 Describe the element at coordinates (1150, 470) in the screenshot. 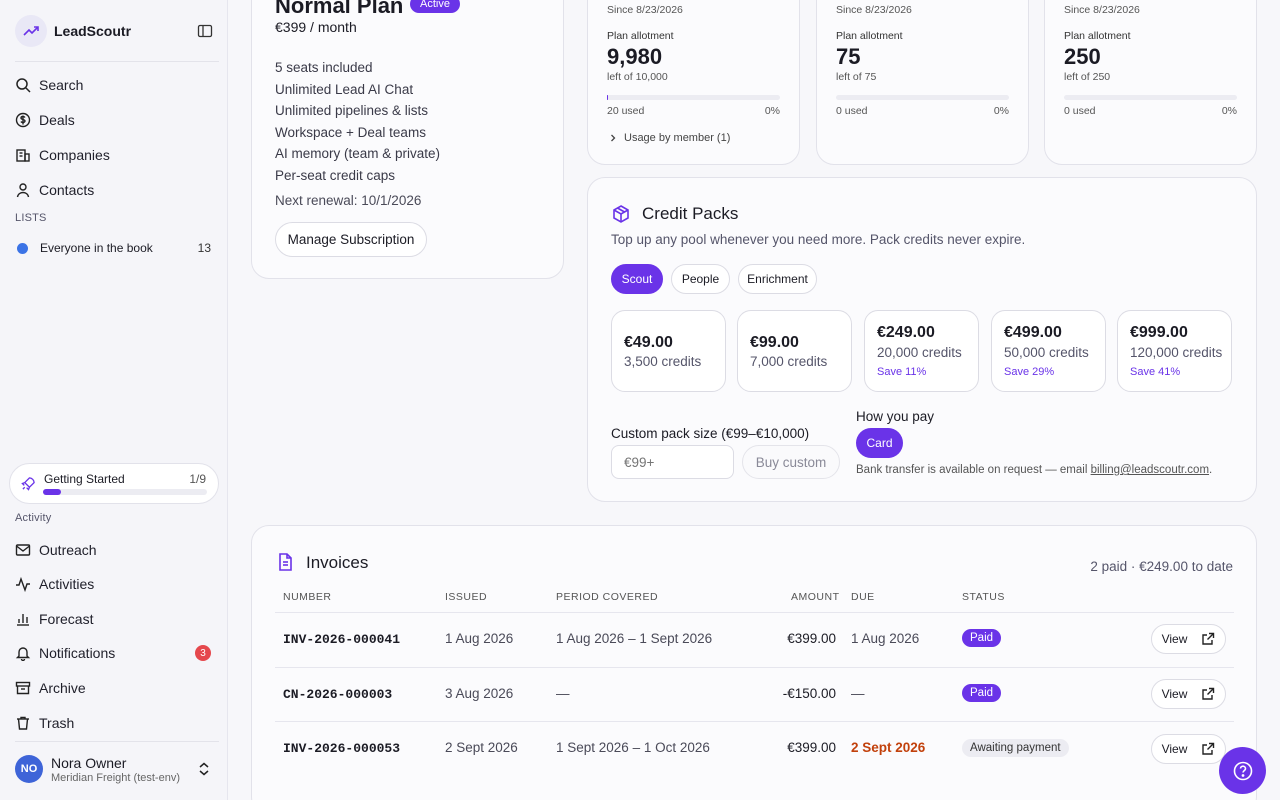

I see `billing-email-link: billing@leadscoutr.com` at that location.